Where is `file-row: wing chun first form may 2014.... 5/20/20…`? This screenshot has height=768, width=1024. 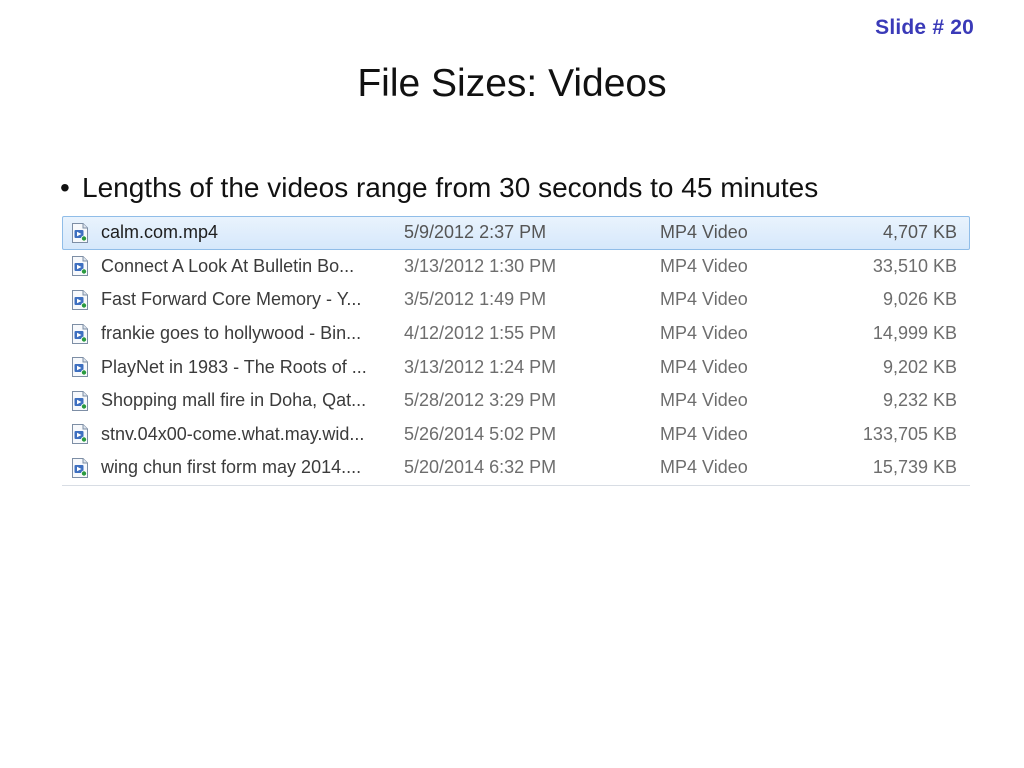
file-row: wing chun first form may 2014.... 5/20/20… is located at coordinates (516, 468).